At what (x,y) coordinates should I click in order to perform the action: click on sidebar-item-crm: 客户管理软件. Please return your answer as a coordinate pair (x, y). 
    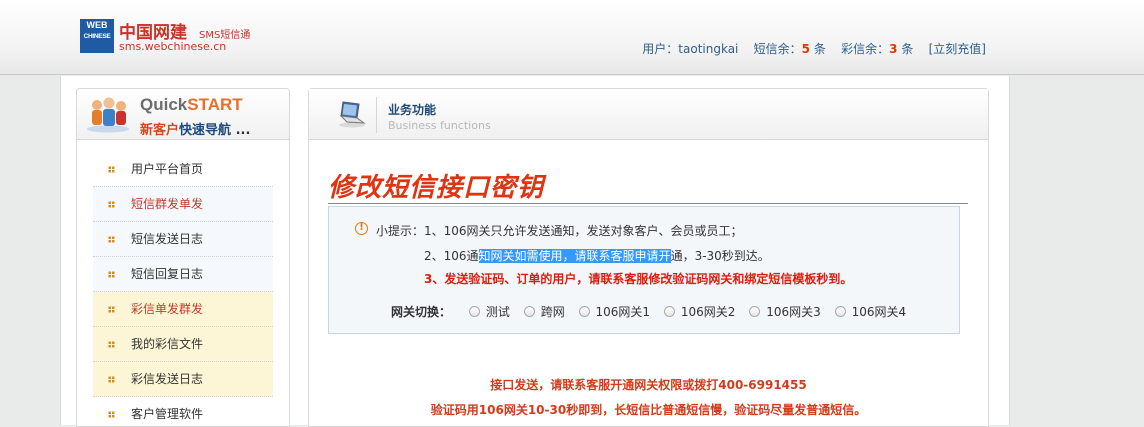
    Looking at the image, I should click on (183, 411).